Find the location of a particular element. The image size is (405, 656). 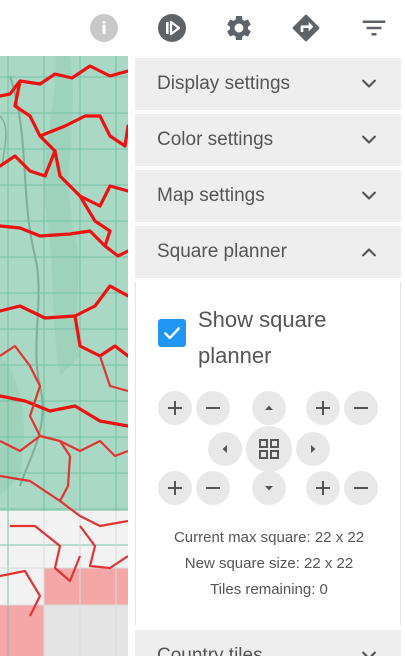

filter-list-icon is located at coordinates (374, 28).